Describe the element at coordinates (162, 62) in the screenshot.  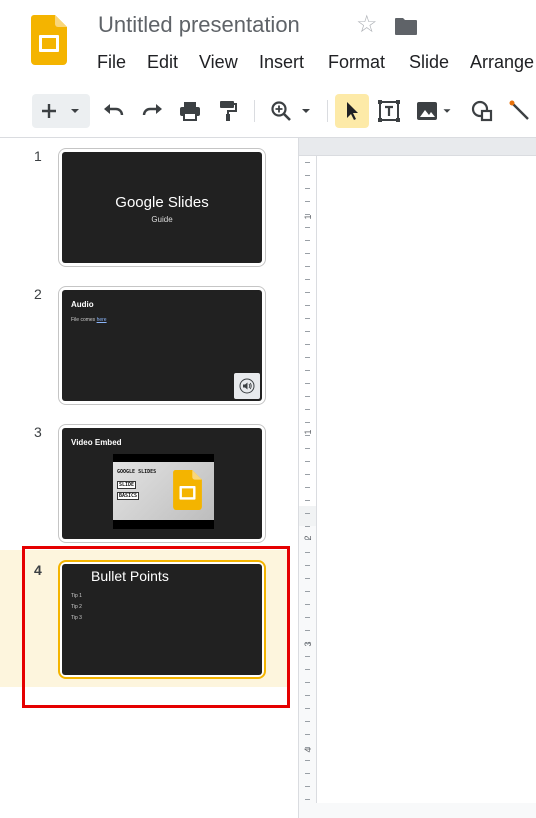
I see `menu-edit: Edit` at that location.